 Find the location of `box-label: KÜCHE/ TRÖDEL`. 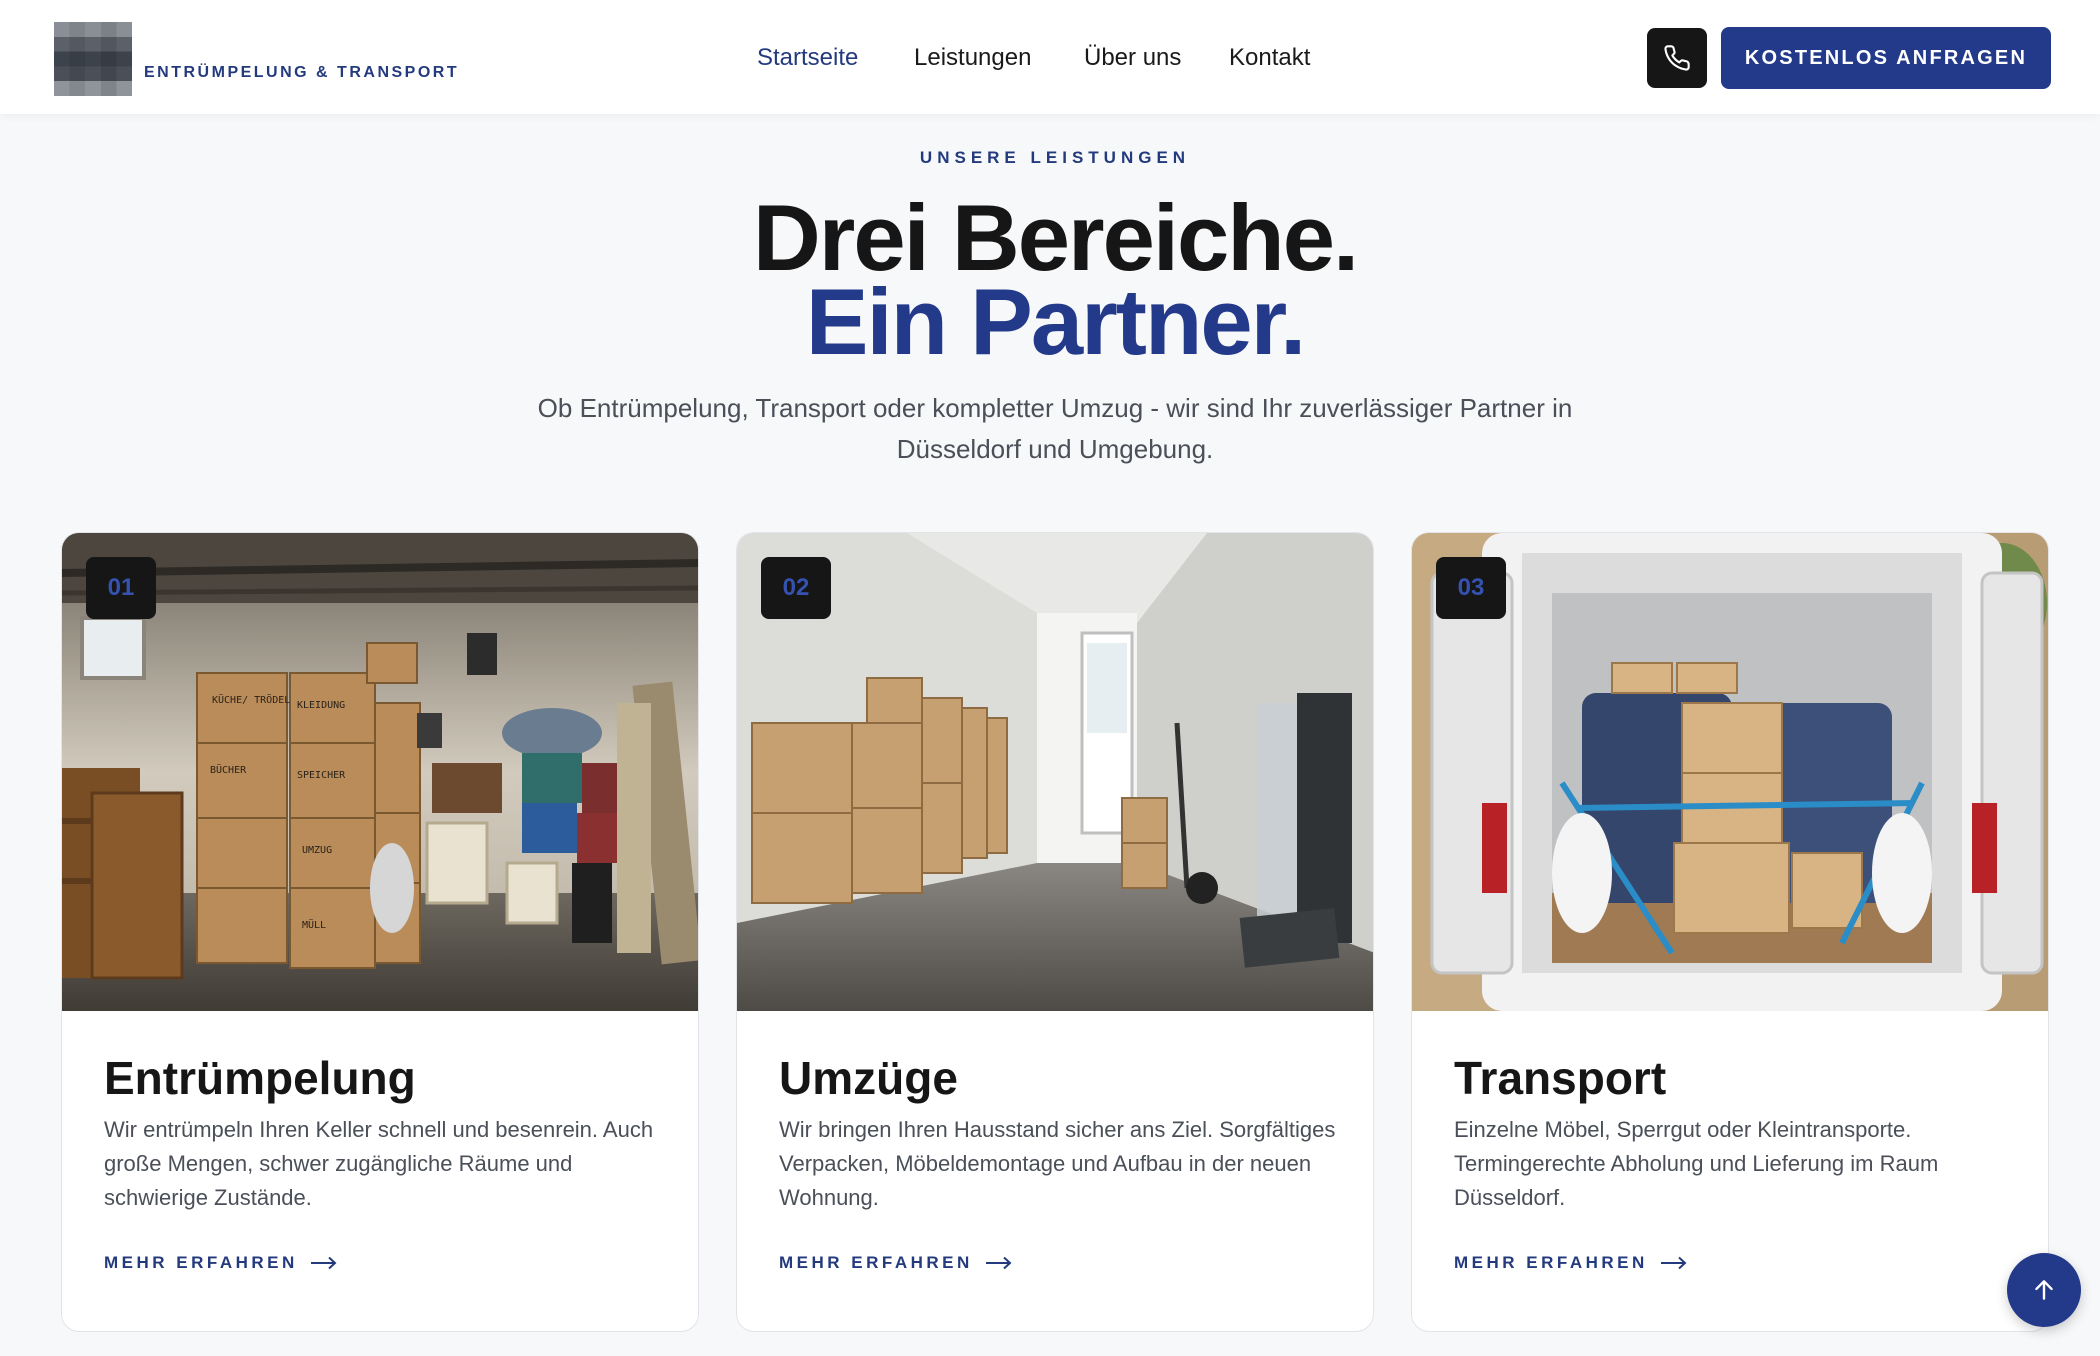

box-label: KÜCHE/ TRÖDEL is located at coordinates (251, 699).